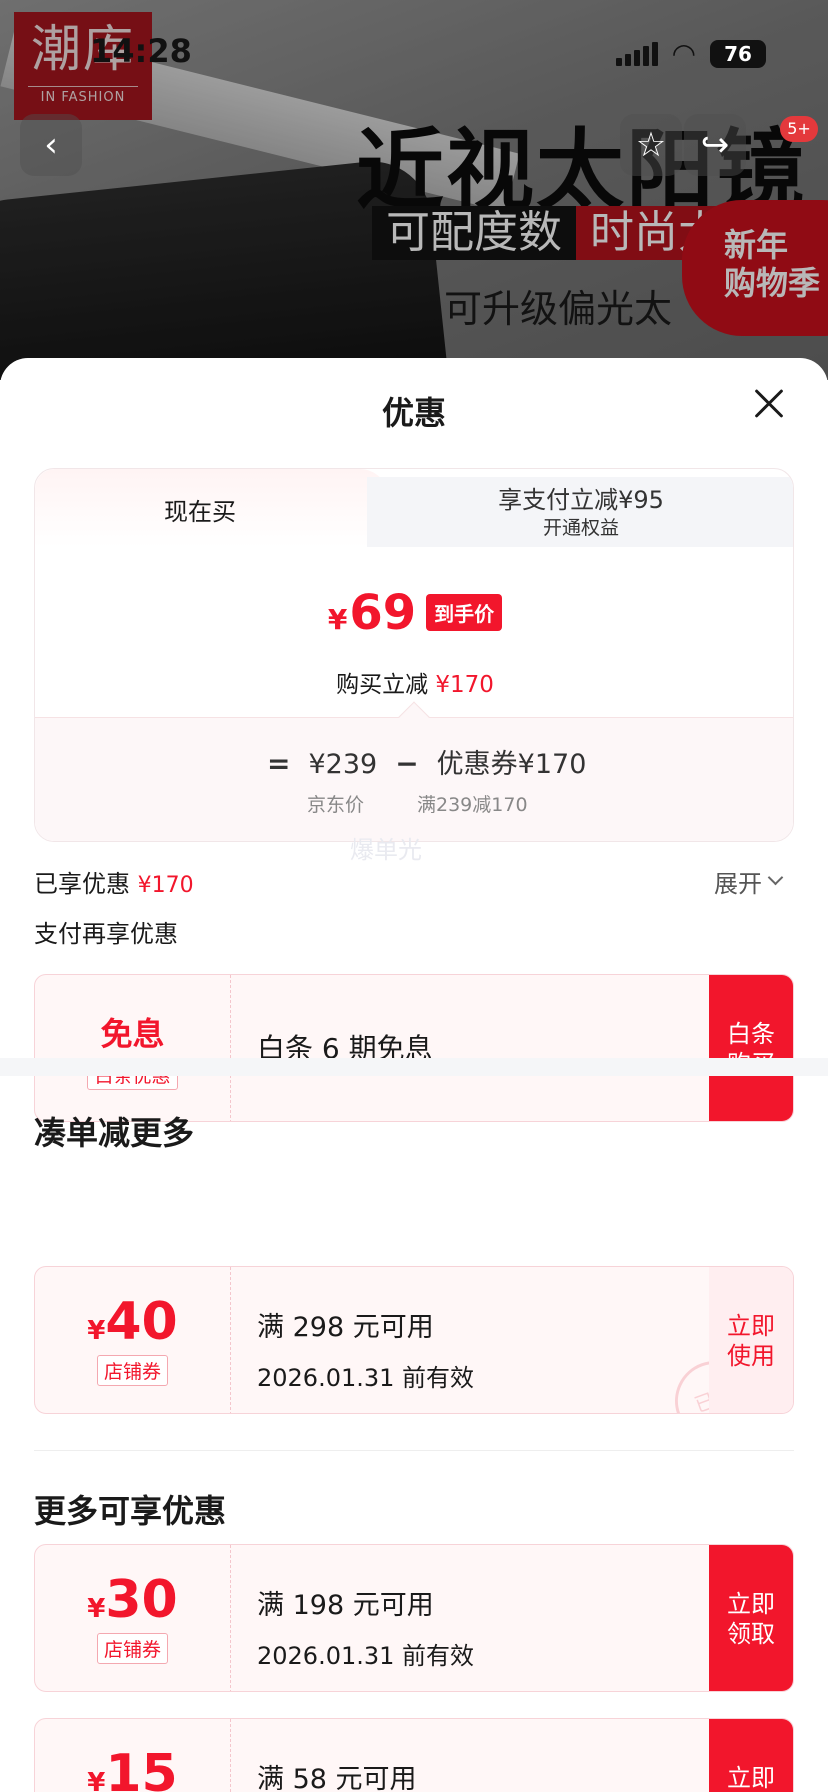 This screenshot has height=1792, width=828. I want to click on final-price-currency: ¥, so click(337, 619).